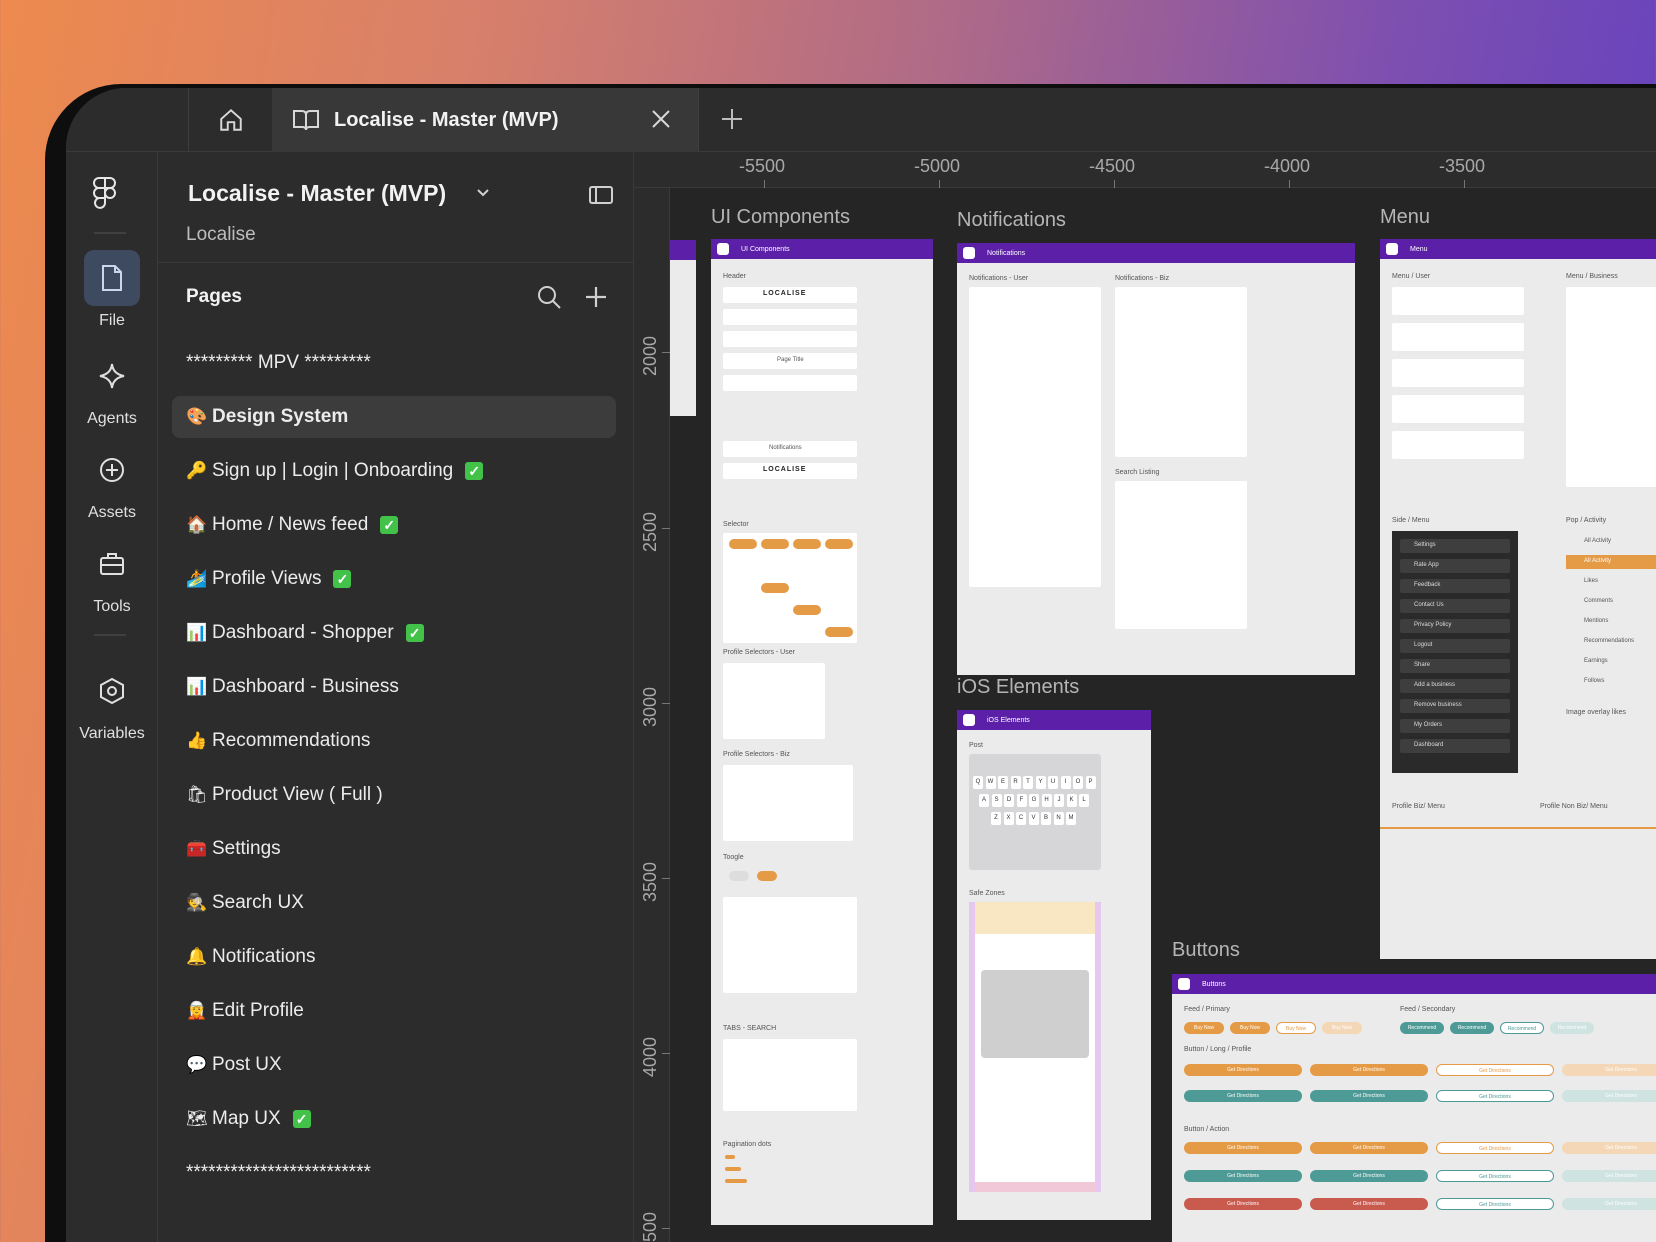 The width and height of the screenshot is (1656, 1242). What do you see at coordinates (197, 848) in the screenshot?
I see `page-emoji-icon: 🧰` at bounding box center [197, 848].